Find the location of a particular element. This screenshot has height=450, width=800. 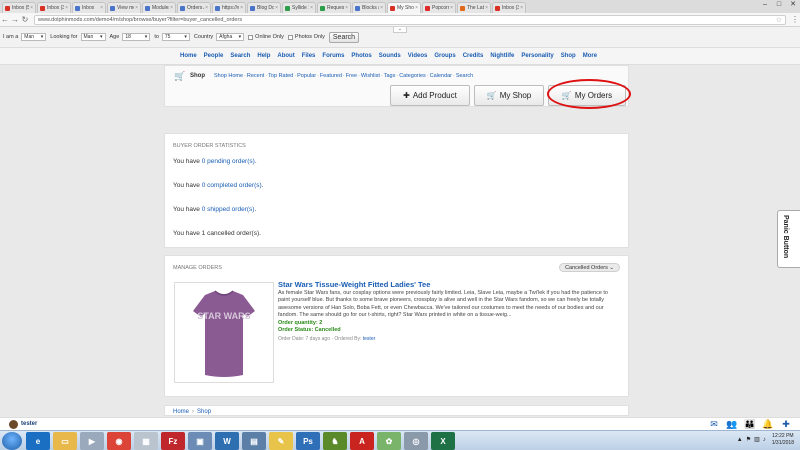

maximize-icon: □ is located at coordinates (779, 4).